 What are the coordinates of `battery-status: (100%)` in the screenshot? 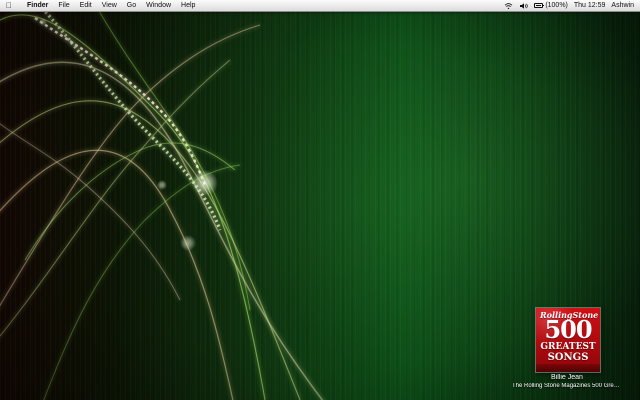 It's located at (551, 5).